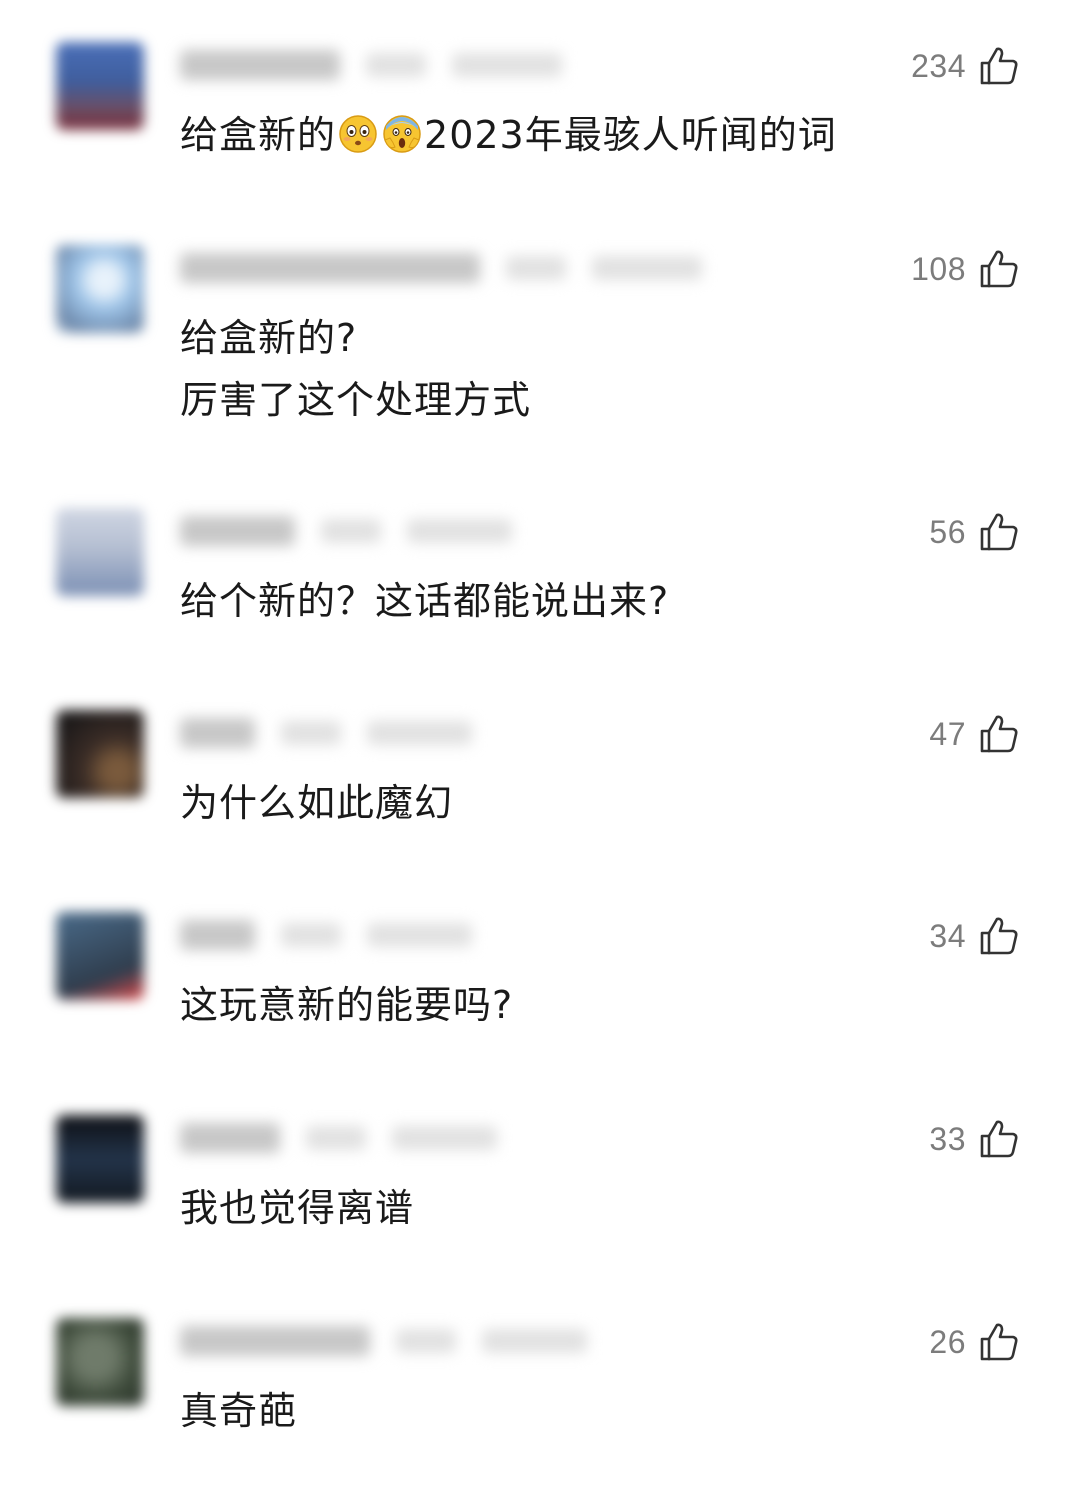 The image size is (1080, 1508). I want to click on like-button: 34, so click(974, 936).